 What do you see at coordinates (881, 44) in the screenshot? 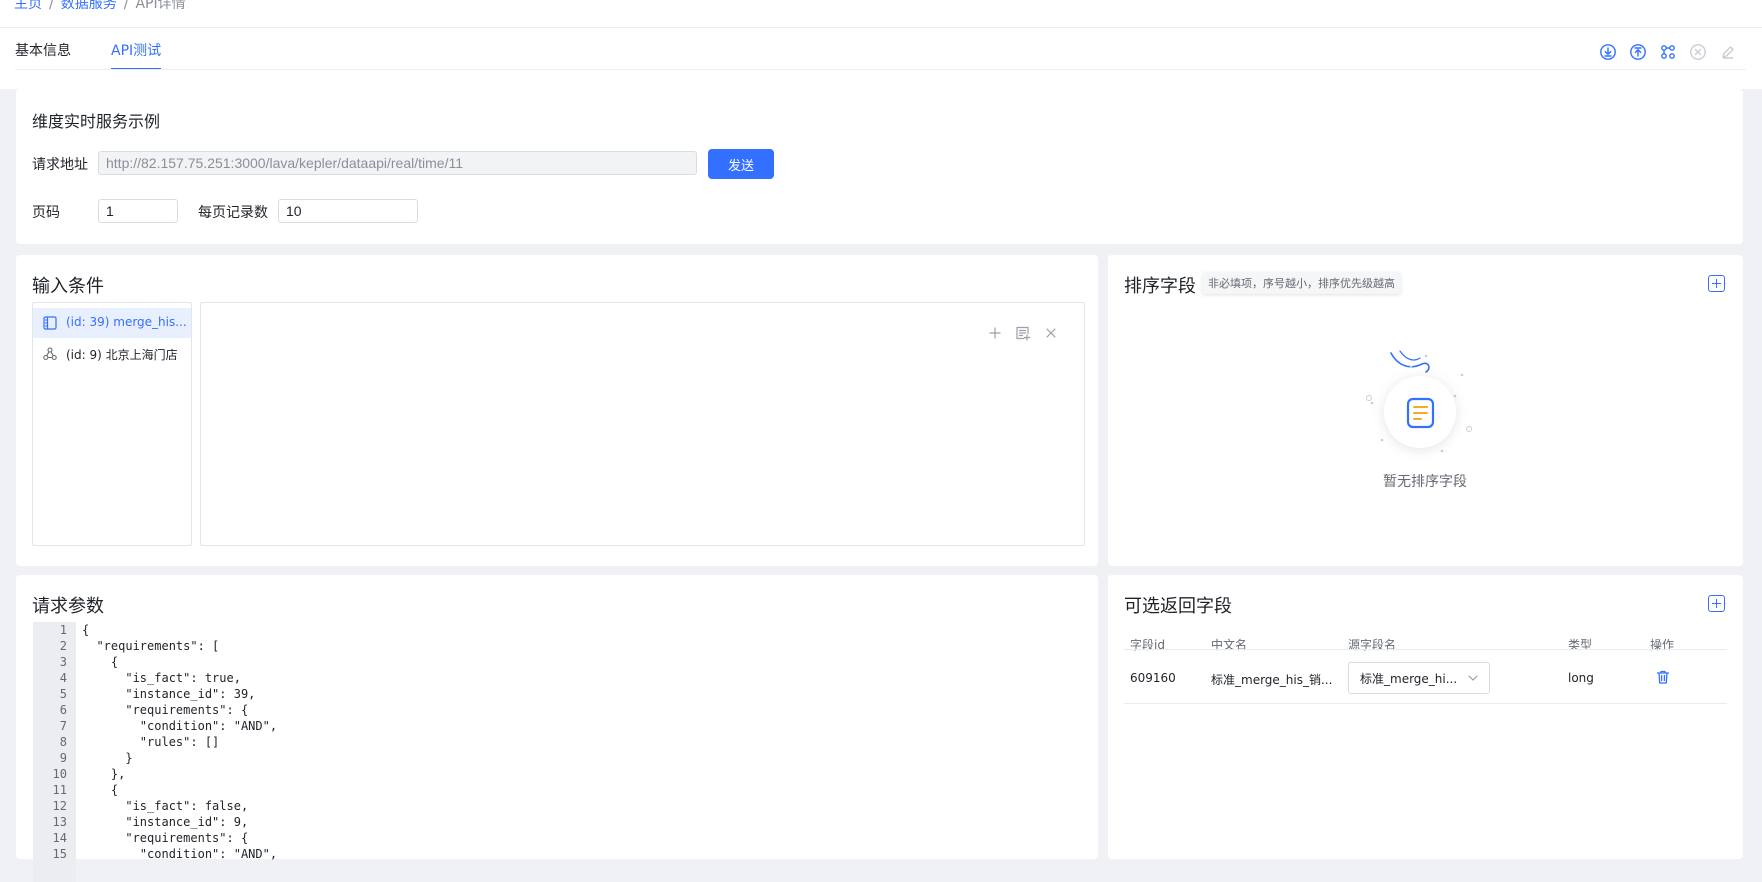
I see `page-header: 主页 / 数据服务 / API详情 基本信息 API测试` at bounding box center [881, 44].